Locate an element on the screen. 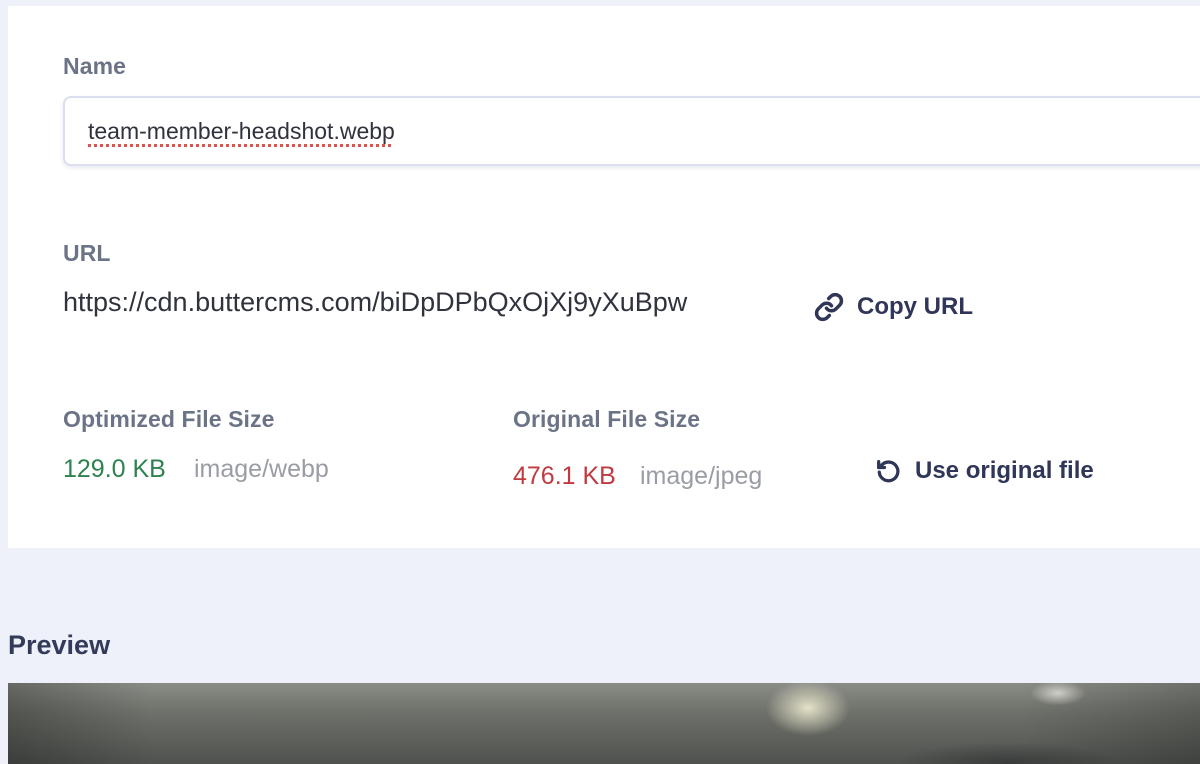  use-original-file-label: Use original file is located at coordinates (1004, 470).